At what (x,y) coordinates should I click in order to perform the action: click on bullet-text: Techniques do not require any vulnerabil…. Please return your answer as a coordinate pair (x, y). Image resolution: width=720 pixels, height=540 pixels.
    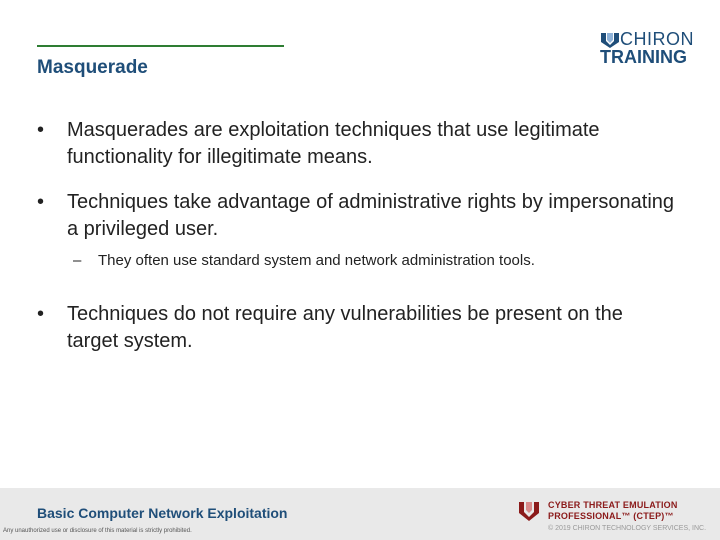
    Looking at the image, I should click on (345, 327).